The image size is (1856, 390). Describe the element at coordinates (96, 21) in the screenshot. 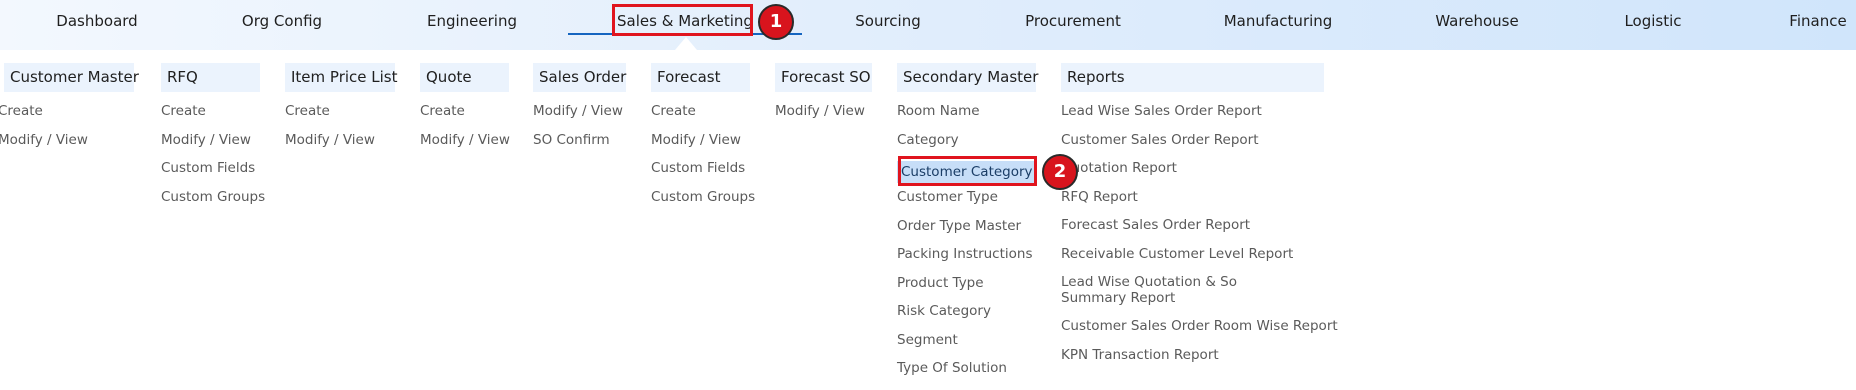

I see `nav-dashboard: Dashboard` at that location.